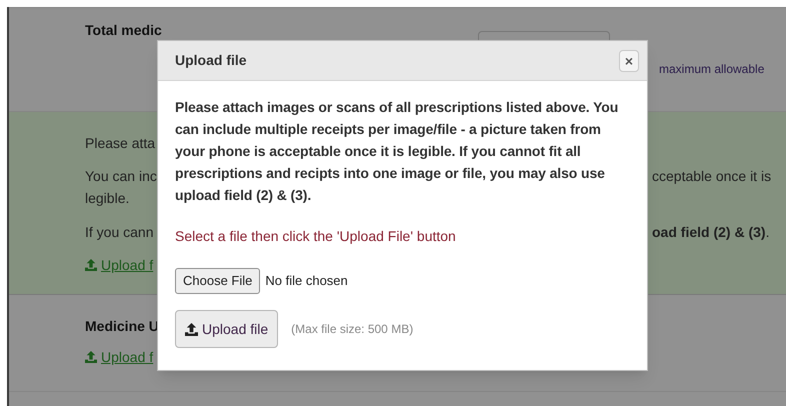  I want to click on instruction-text: Select a file then click the 'Upload File' button, so click(316, 236).